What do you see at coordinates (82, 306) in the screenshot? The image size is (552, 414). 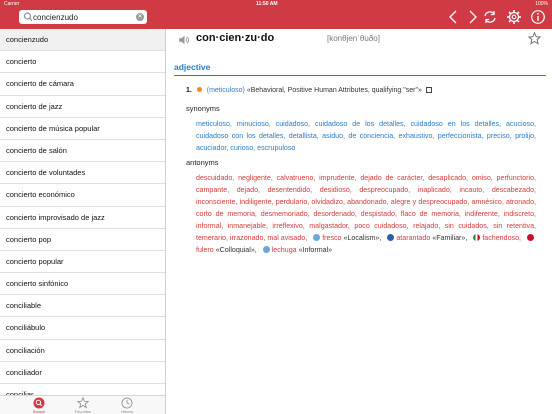 I see `list-item: conciliable` at bounding box center [82, 306].